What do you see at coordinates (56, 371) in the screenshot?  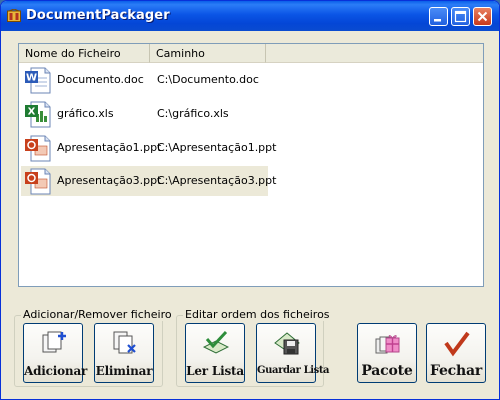 I see `add-file-label: Adicionar` at bounding box center [56, 371].